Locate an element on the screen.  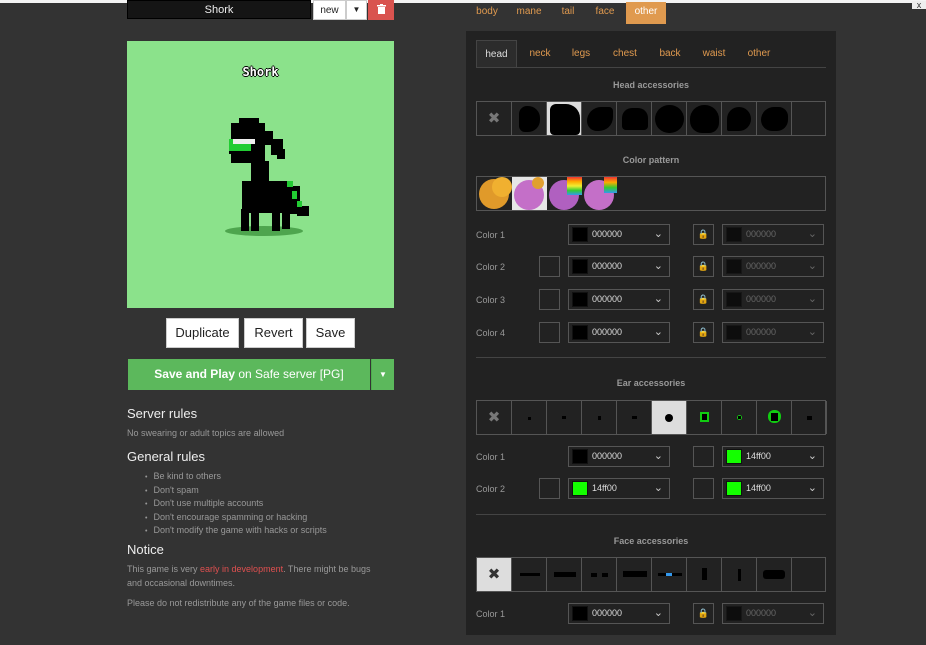
subtab-other: other is located at coordinates (759, 53).